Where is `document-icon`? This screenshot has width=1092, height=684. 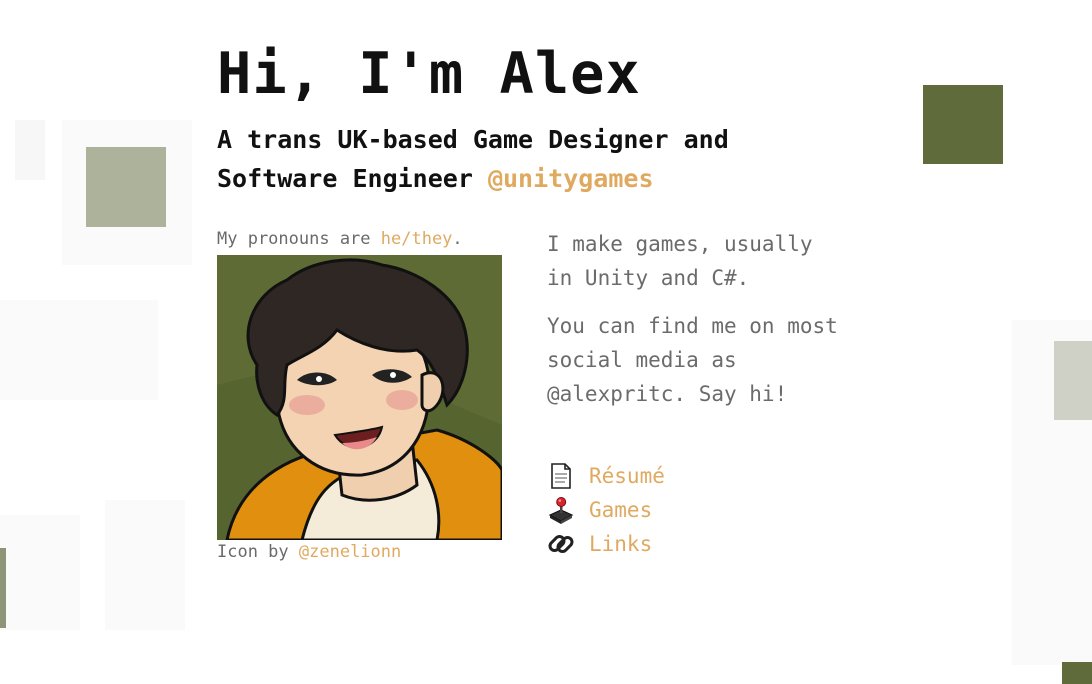 document-icon is located at coordinates (561, 476).